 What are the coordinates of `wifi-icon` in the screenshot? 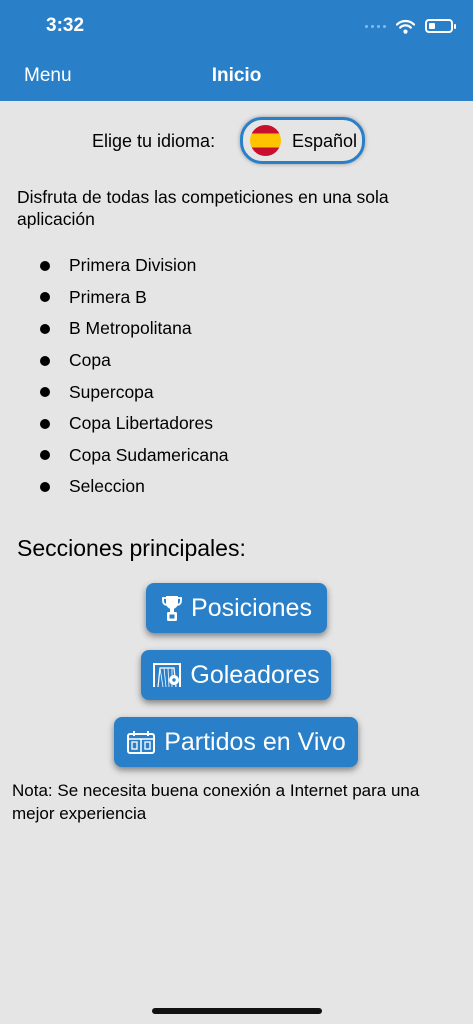 It's located at (405, 26).